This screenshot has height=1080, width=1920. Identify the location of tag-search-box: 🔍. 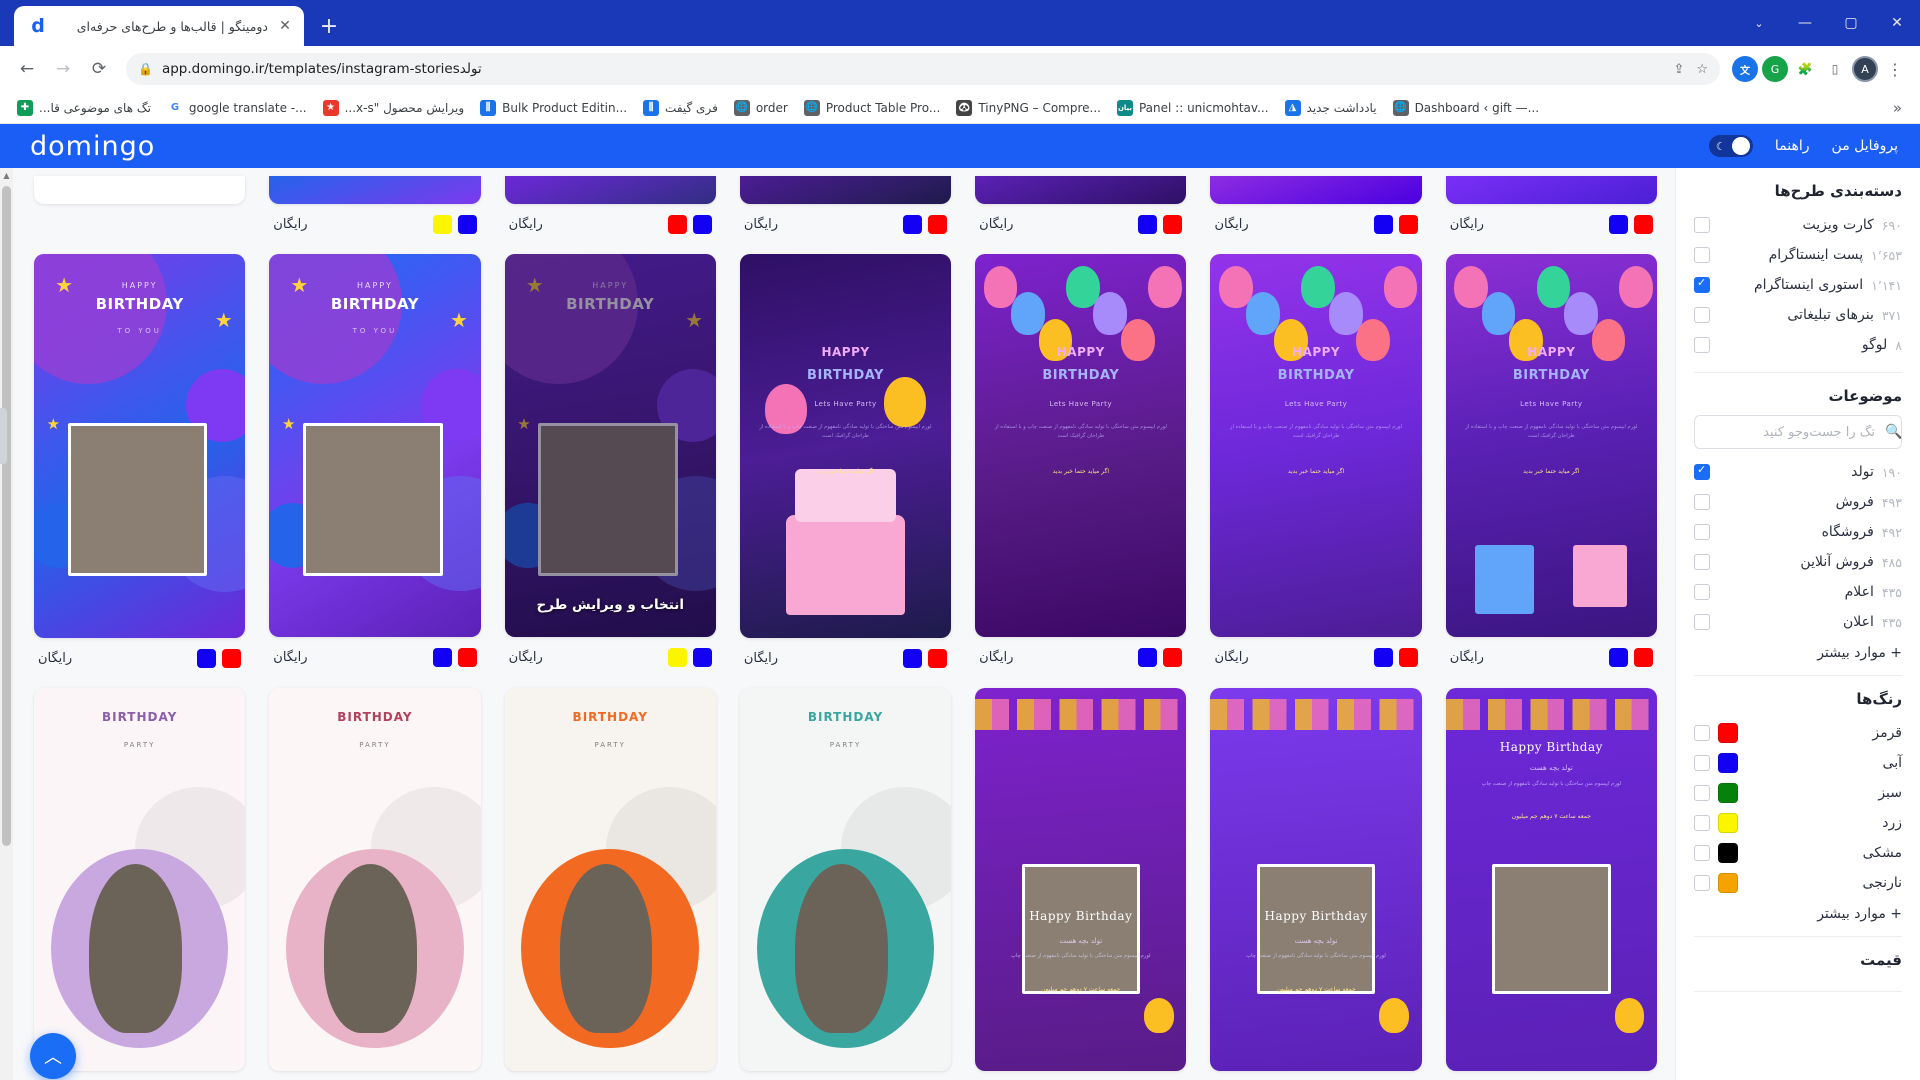
(1798, 432).